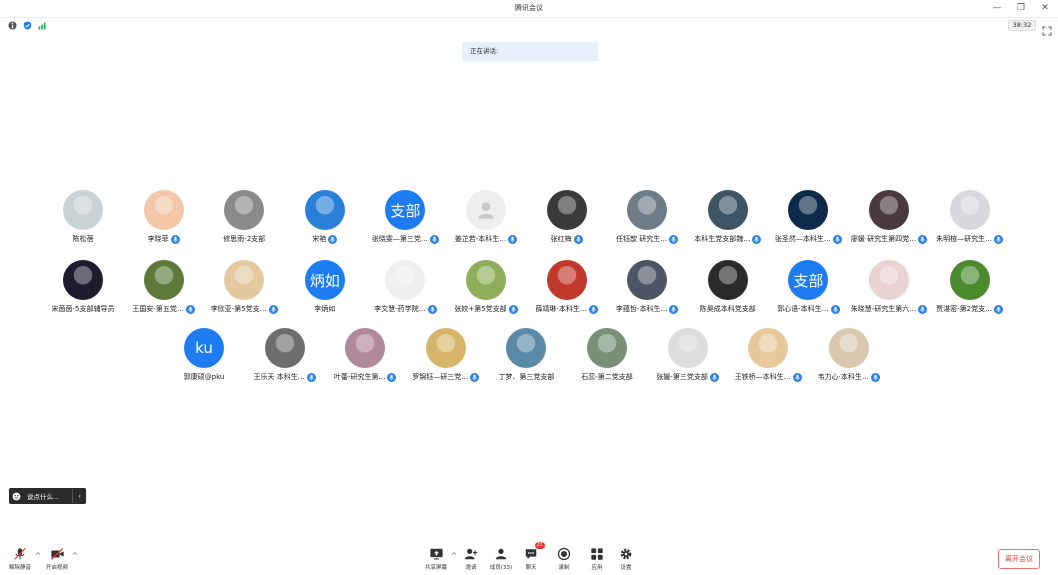  What do you see at coordinates (42, 25) in the screenshot?
I see `signal-icon` at bounding box center [42, 25].